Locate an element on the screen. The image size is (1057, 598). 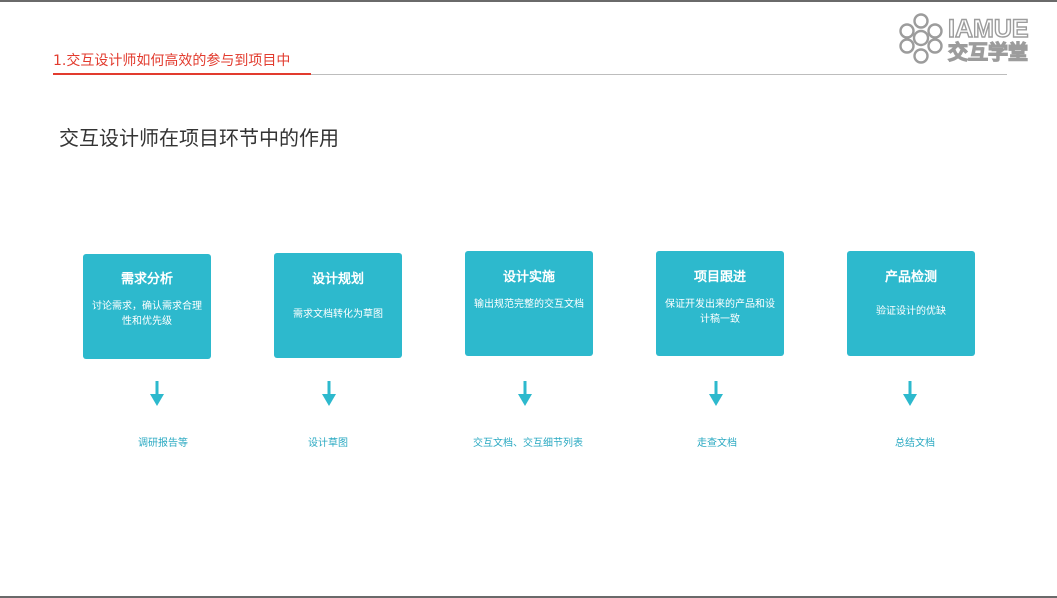
step-description: 讨论需求，确认需求合理性和优先级 is located at coordinates (147, 314).